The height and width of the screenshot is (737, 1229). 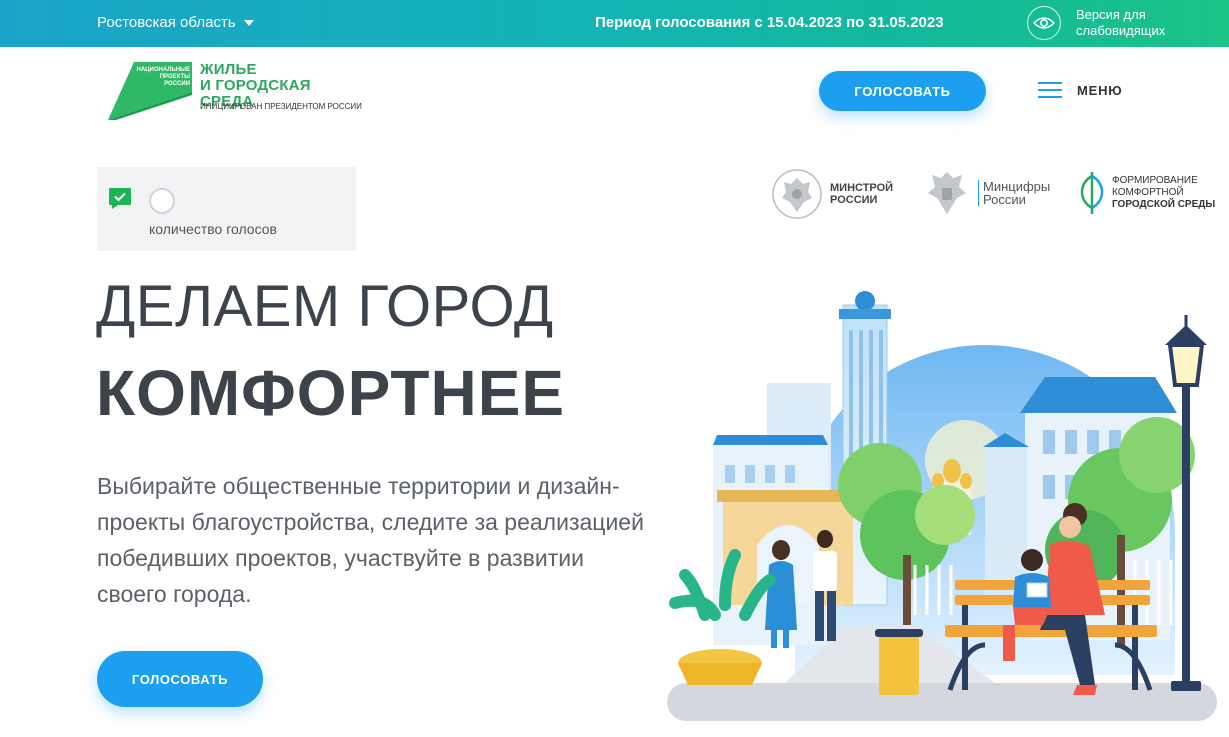 I want to click on partner-comfort-environment: ФОРМИРОВАНИЕ КОМФОРТНОЙ ГОРОДСКОЙ СРЕДЫ, so click(x=1147, y=193).